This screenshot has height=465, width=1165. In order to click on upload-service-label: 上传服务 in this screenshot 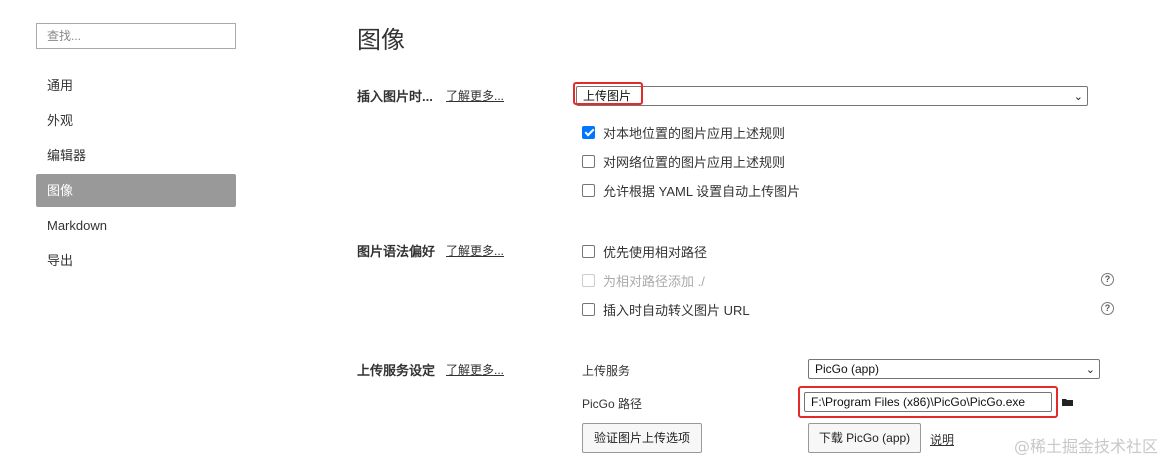, I will do `click(606, 371)`.